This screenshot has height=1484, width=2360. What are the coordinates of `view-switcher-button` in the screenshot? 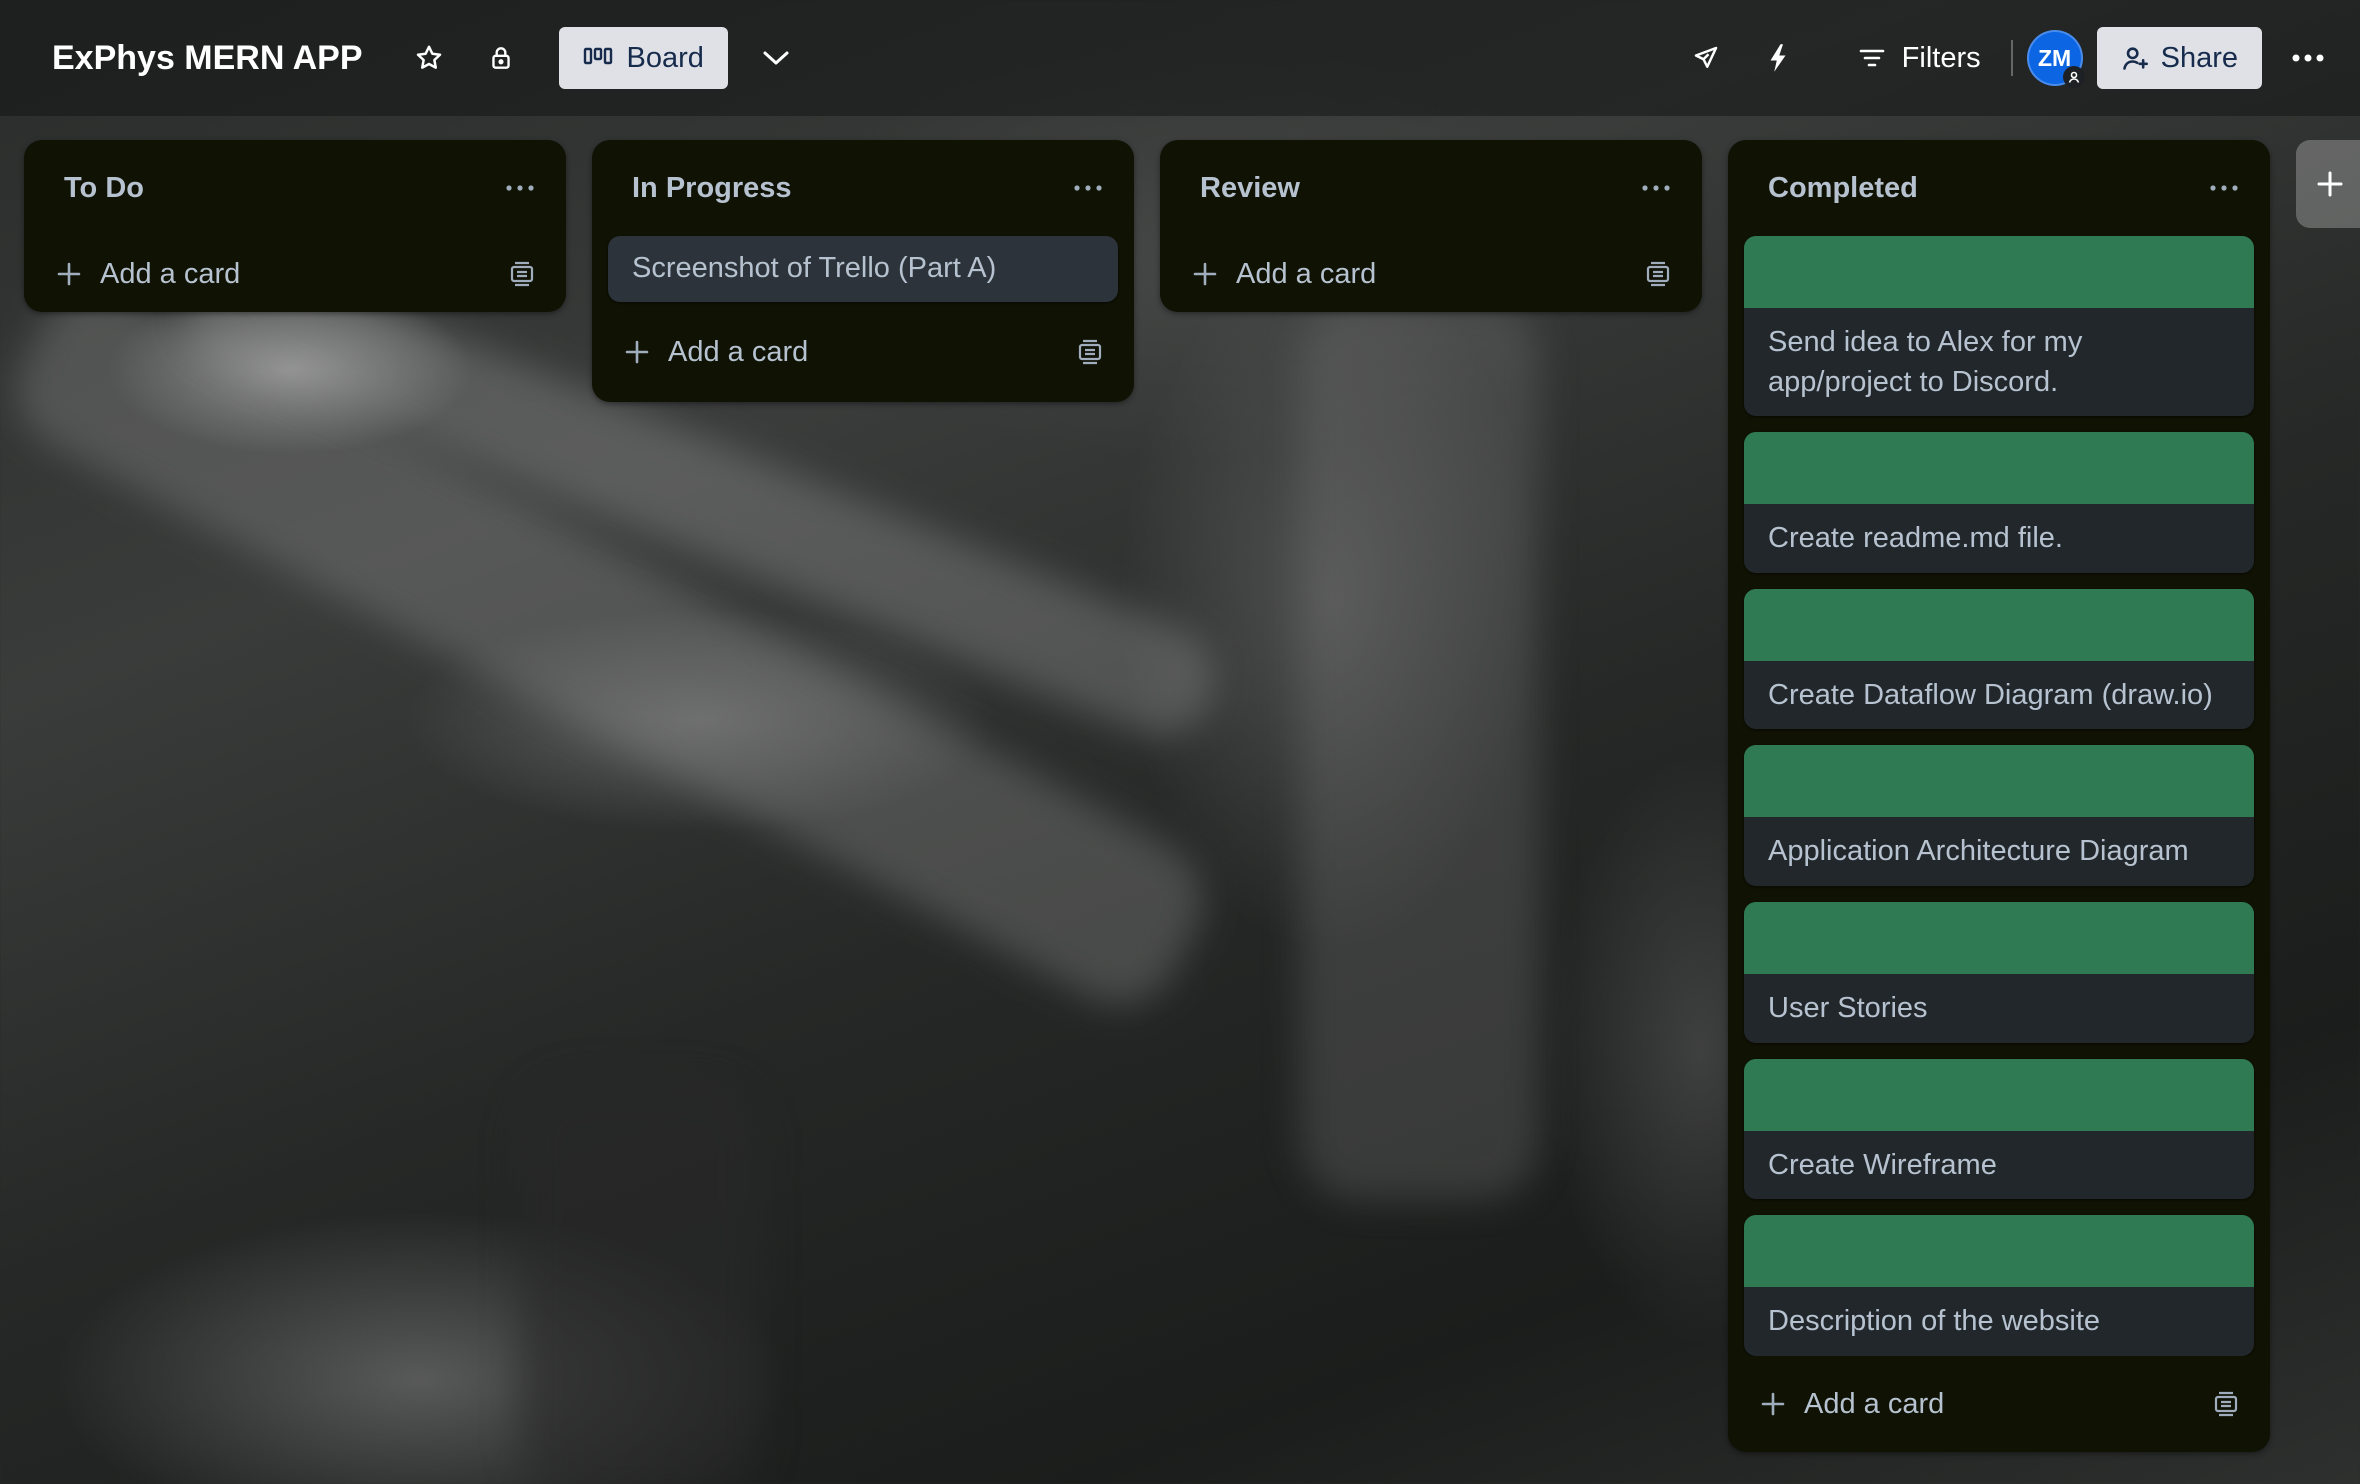 It's located at (776, 58).